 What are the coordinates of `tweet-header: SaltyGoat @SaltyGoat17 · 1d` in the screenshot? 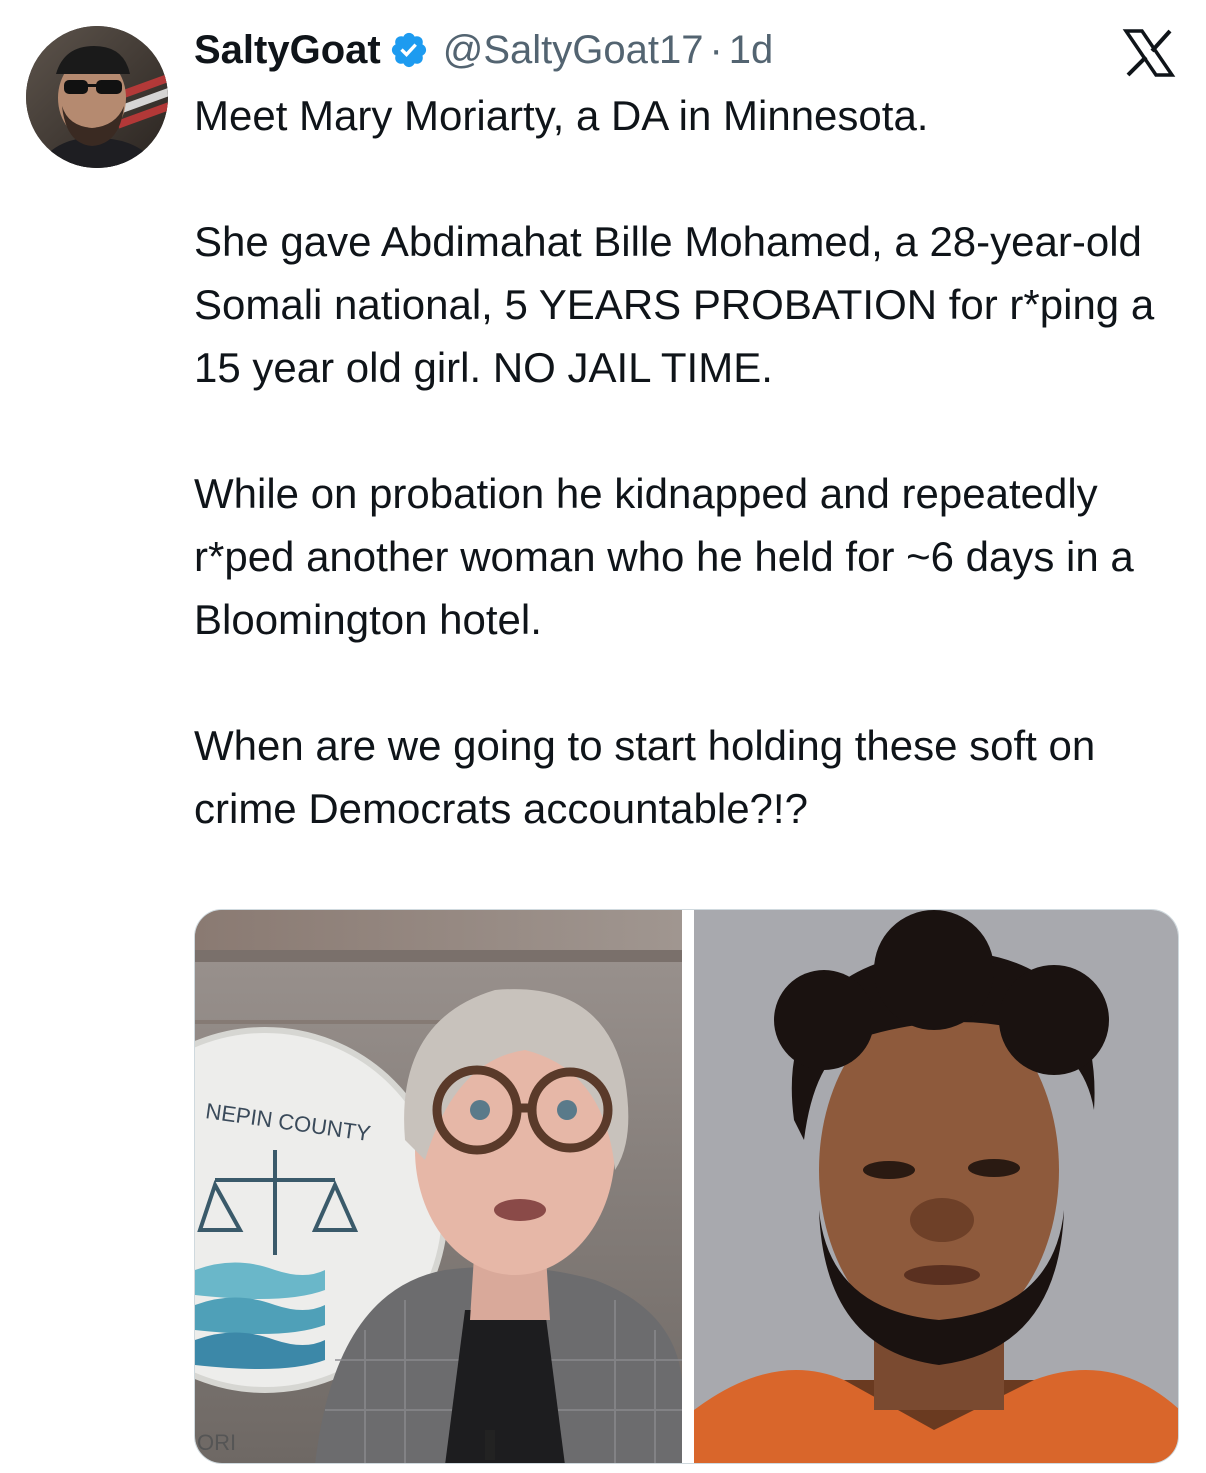 It's located at (483, 50).